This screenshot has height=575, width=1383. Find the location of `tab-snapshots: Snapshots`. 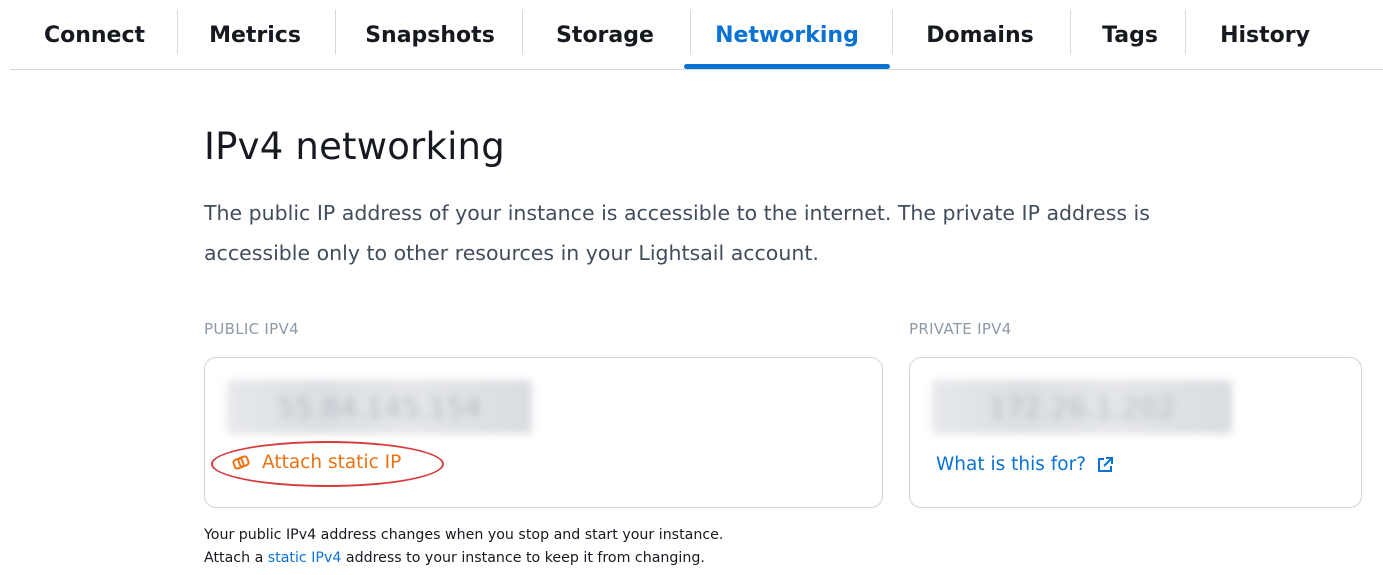

tab-snapshots: Snapshots is located at coordinates (430, 35).